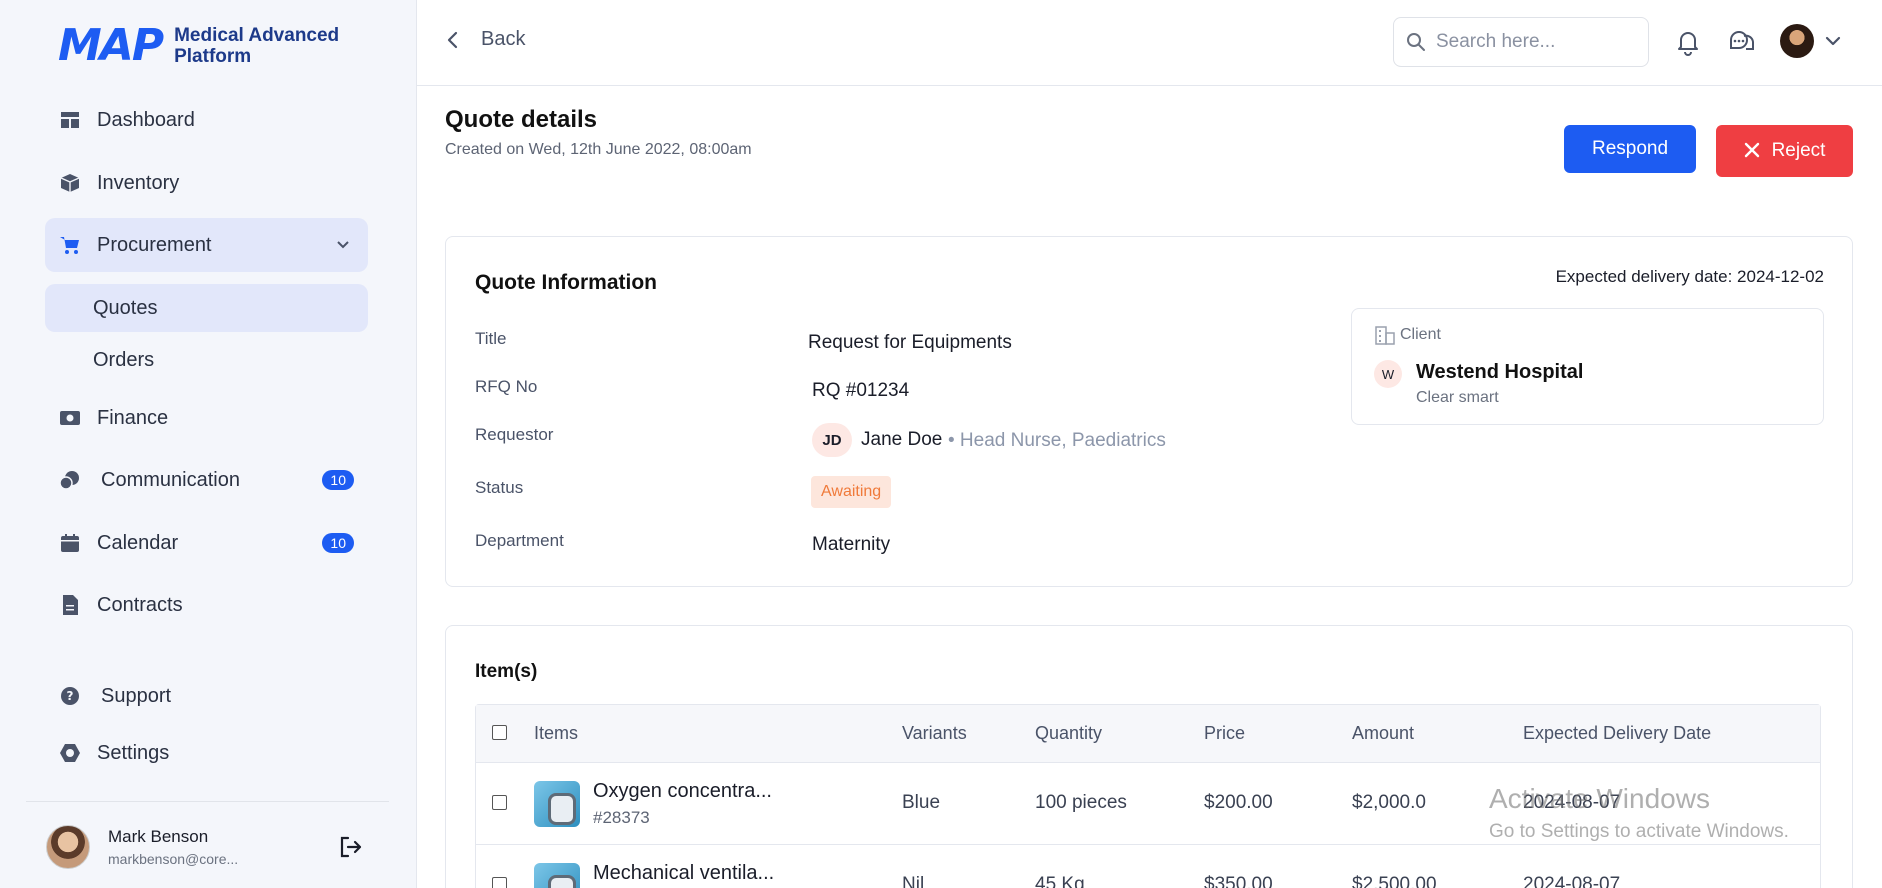 Image resolution: width=1882 pixels, height=888 pixels. I want to click on sidebar-item-finance: Finance, so click(206, 418).